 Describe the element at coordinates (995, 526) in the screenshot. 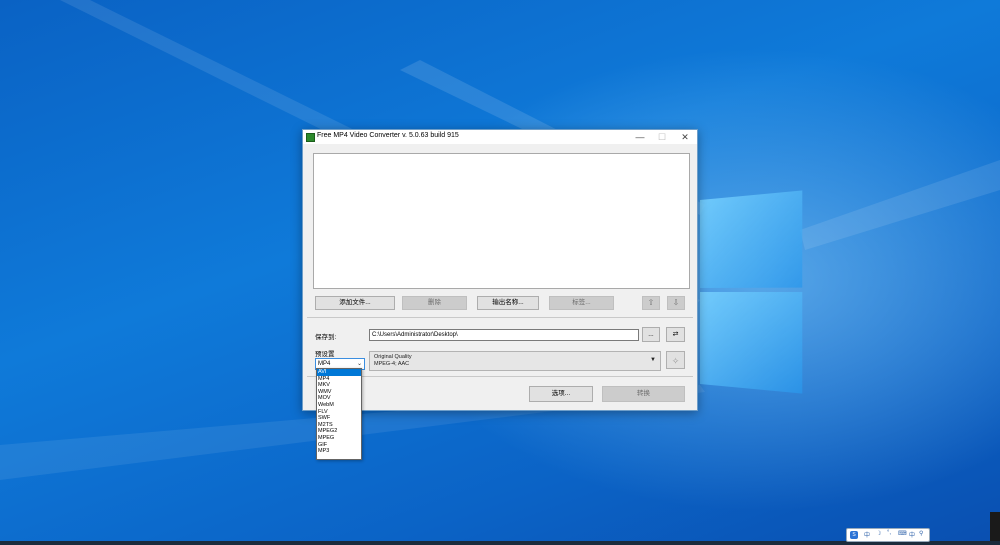

I see `taskbar-corner` at that location.